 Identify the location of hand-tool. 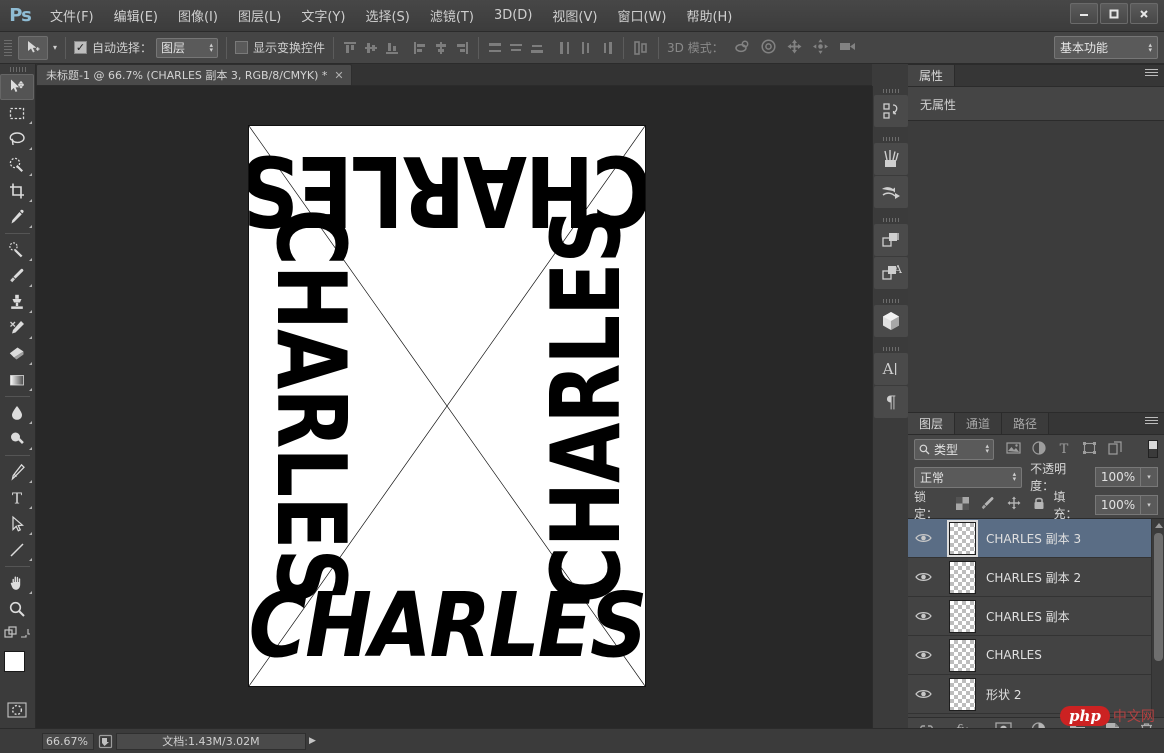
(17, 583).